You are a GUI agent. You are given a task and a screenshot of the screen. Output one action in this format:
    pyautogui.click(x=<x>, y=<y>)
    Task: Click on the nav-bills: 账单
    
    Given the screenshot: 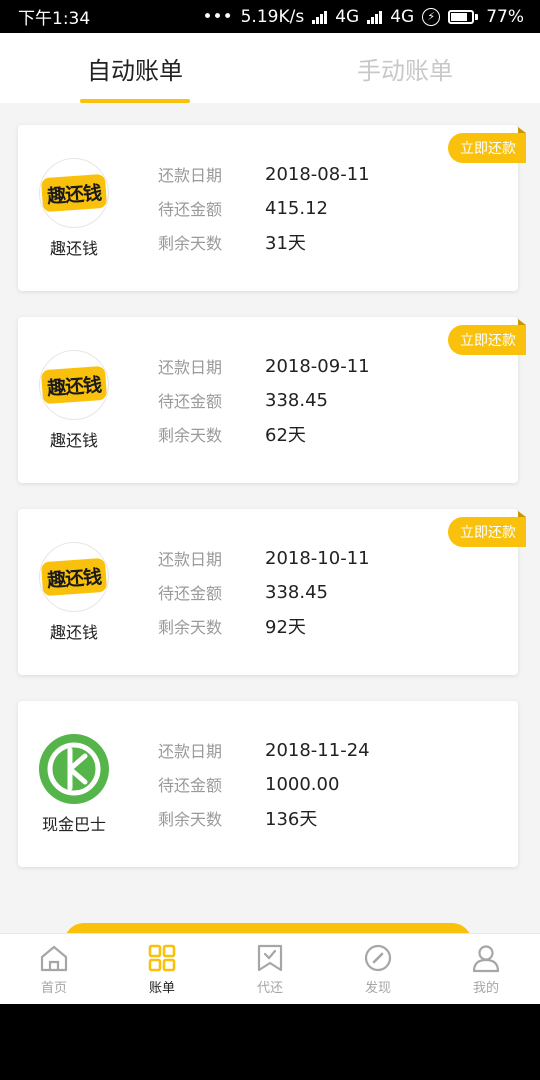 What is the action you would take?
    pyautogui.click(x=162, y=969)
    